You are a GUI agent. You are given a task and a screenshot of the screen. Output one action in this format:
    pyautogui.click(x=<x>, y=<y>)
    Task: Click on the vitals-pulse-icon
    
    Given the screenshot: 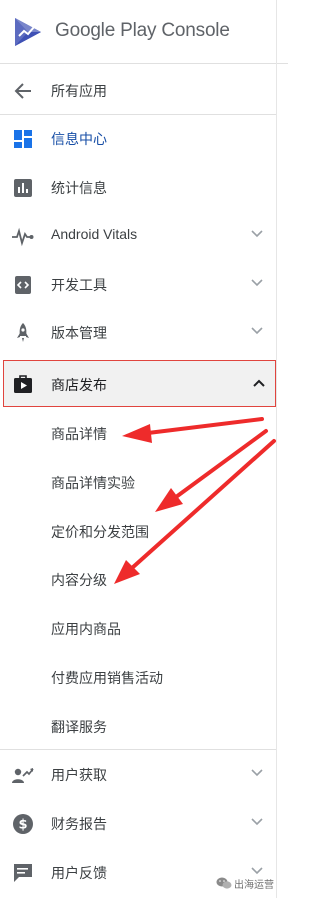 What is the action you would take?
    pyautogui.click(x=23, y=237)
    